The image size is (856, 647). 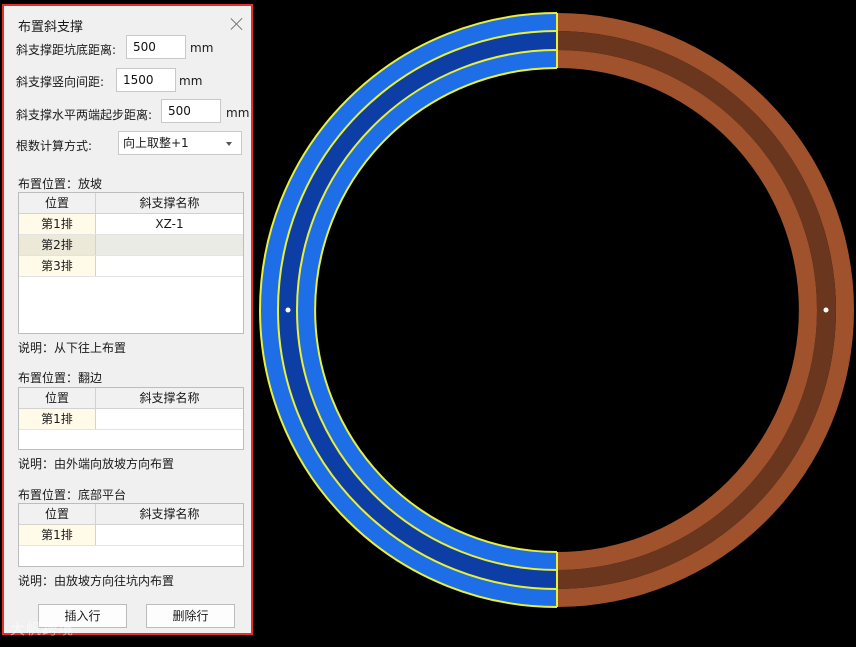 What do you see at coordinates (72, 495) in the screenshot?
I see `section-label-bottom-platform: 布置位置：底部平台` at bounding box center [72, 495].